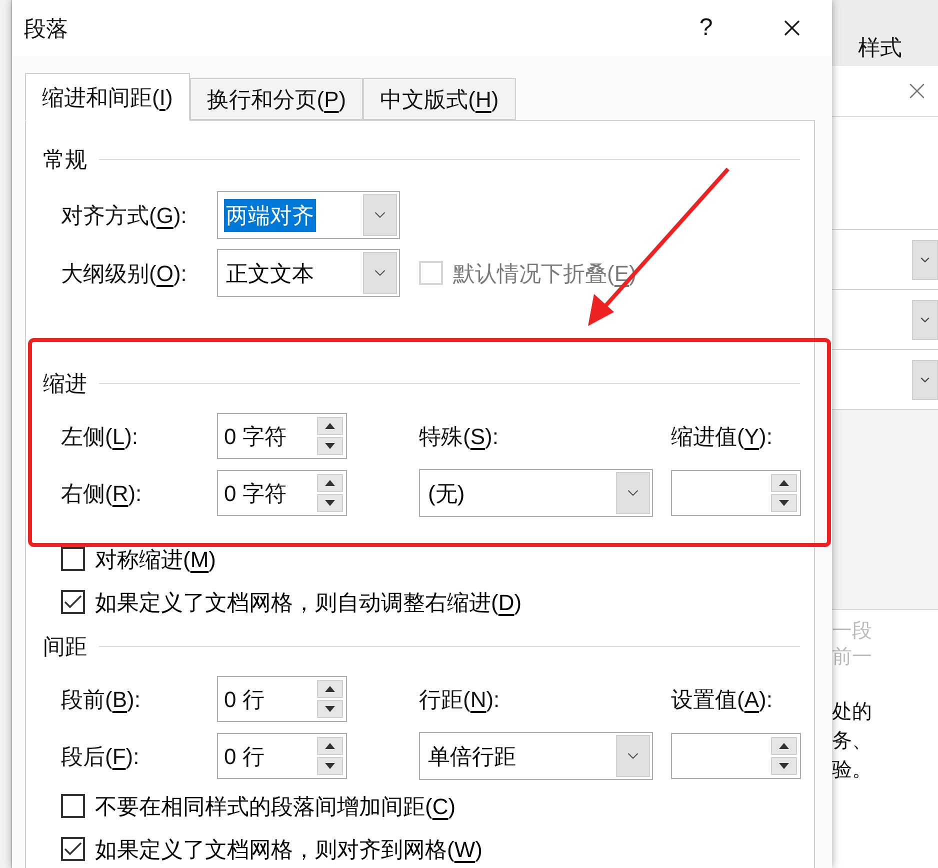 The height and width of the screenshot is (868, 938). What do you see at coordinates (288, 850) in the screenshot?
I see `checkbox-label: 如果定义了文档网格，则对齐到网格(W)` at bounding box center [288, 850].